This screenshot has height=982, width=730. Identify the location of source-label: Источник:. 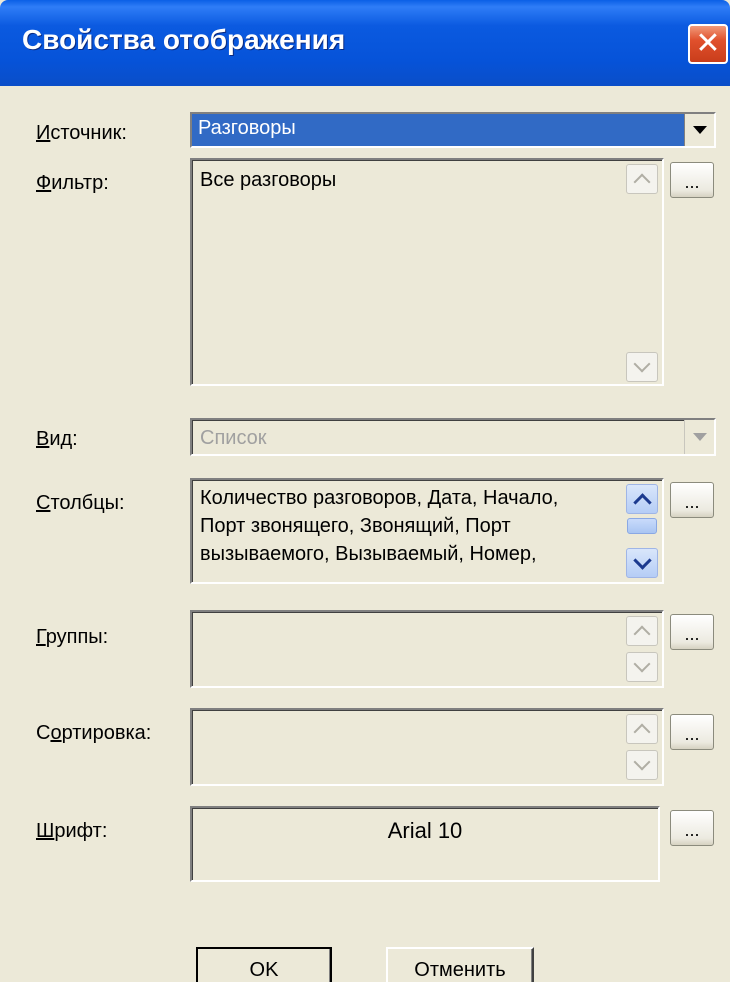
(81, 133).